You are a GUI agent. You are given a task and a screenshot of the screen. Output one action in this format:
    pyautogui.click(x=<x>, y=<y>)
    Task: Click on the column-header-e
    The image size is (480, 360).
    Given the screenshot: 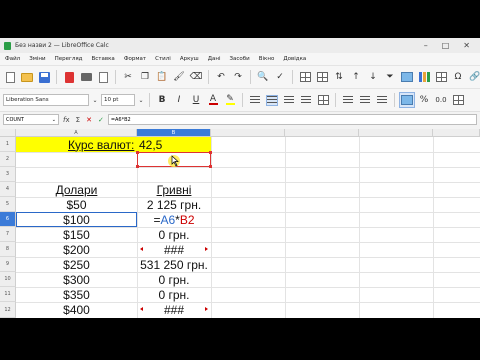 What is the action you would take?
    pyautogui.click(x=396, y=133)
    